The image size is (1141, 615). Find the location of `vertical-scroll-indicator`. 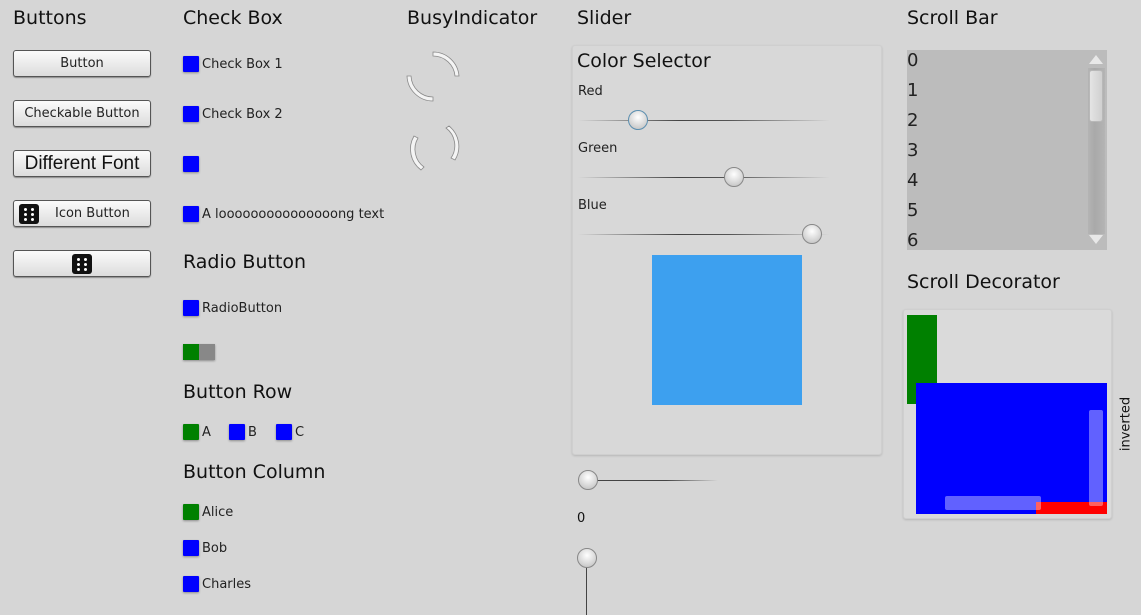

vertical-scroll-indicator is located at coordinates (1096, 458).